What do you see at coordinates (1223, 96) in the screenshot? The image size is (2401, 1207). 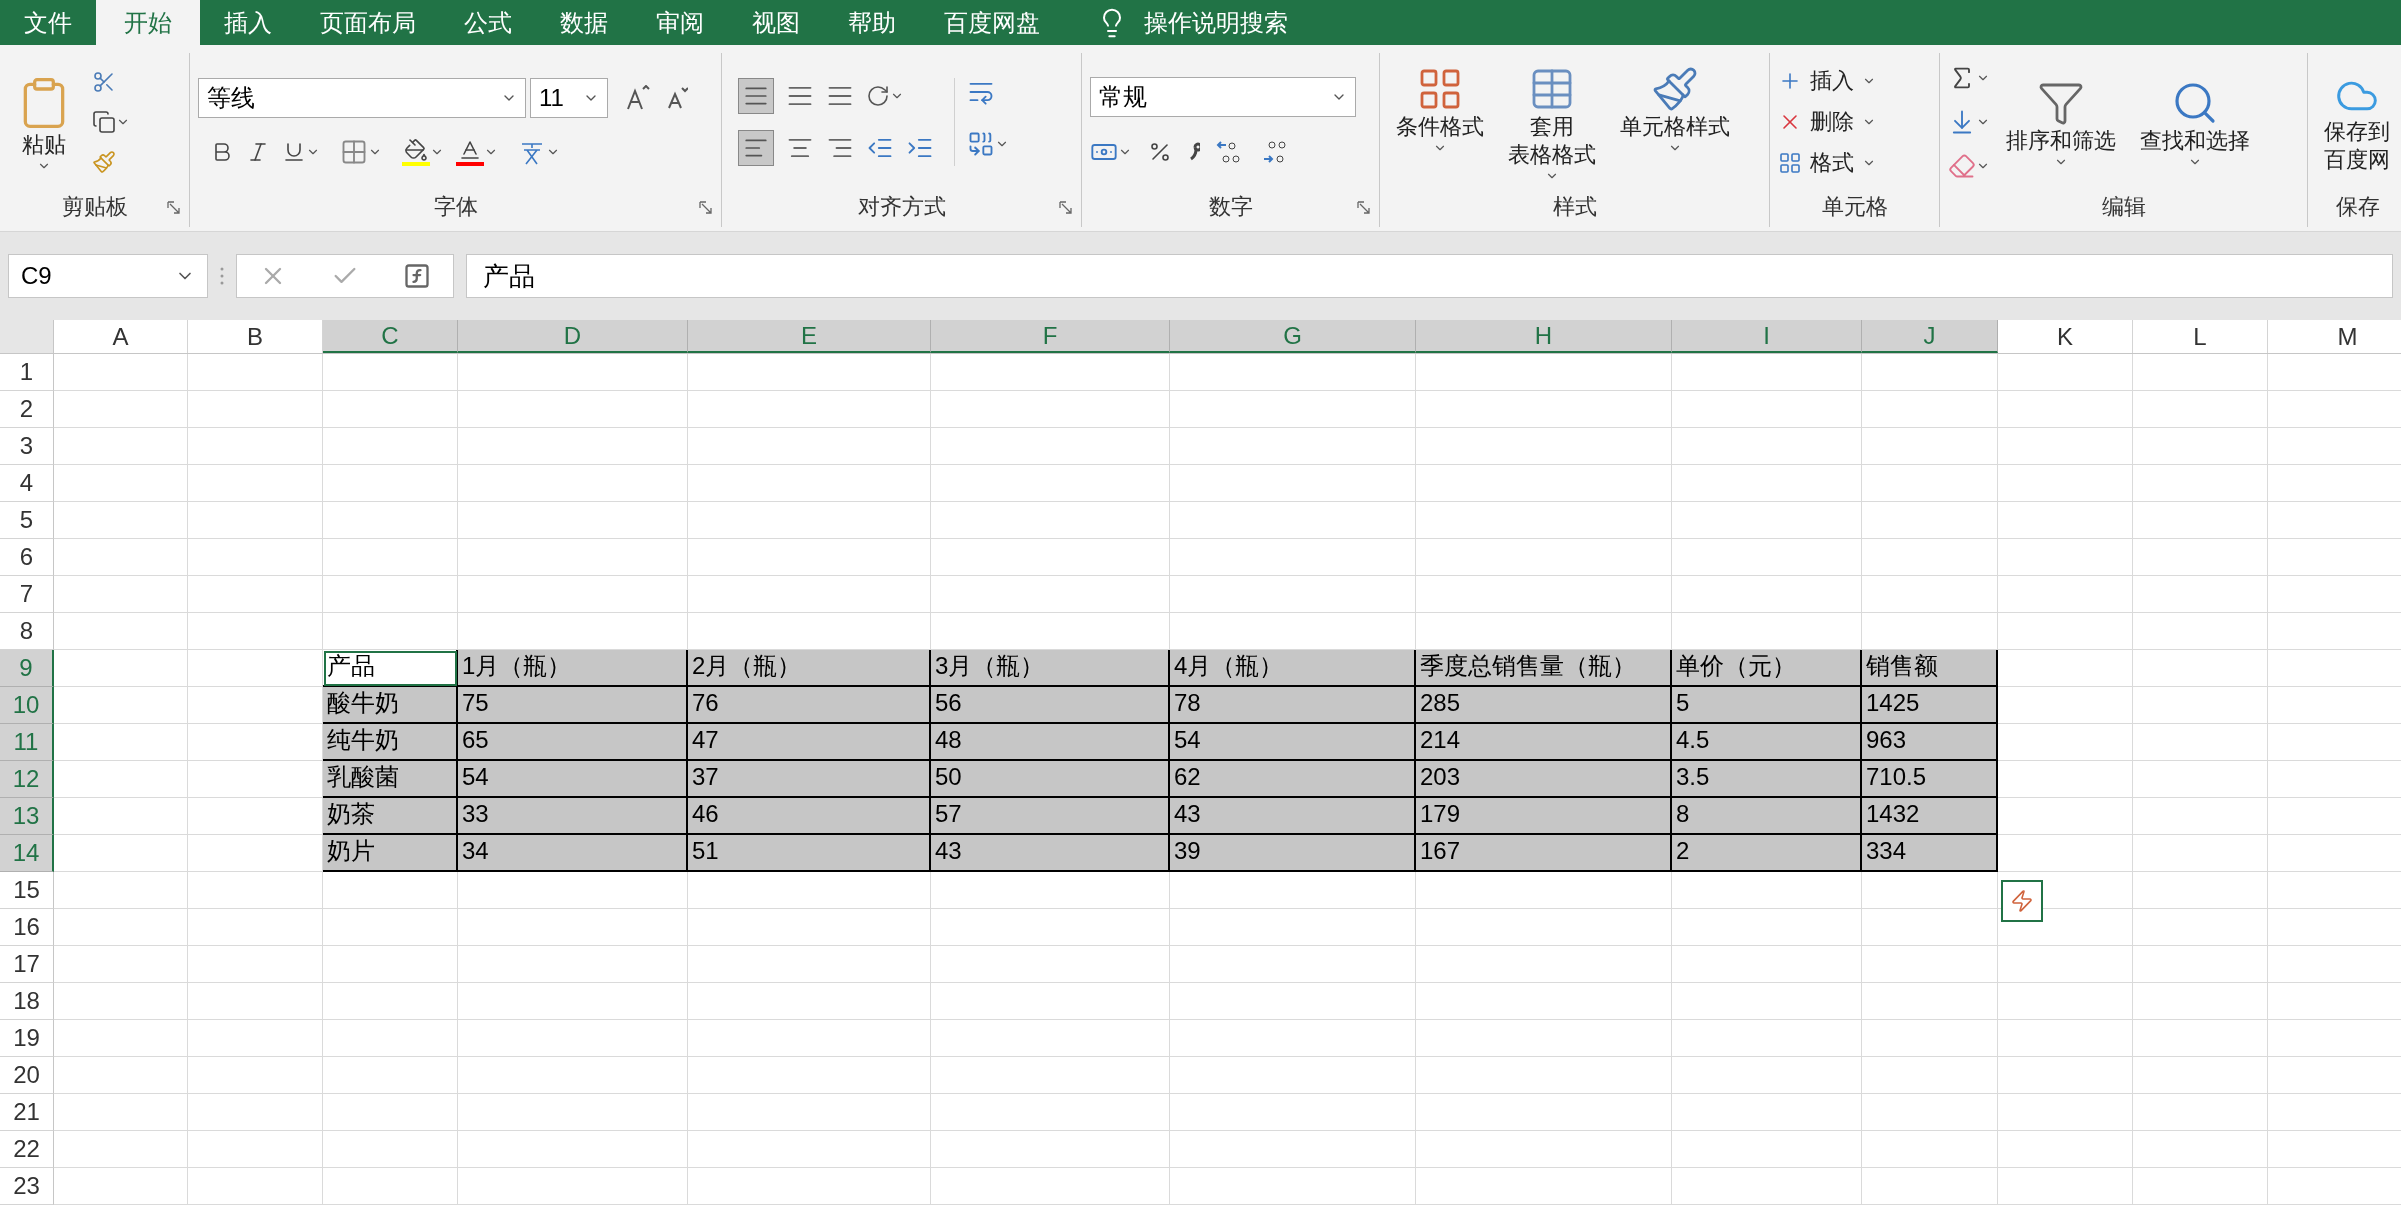 I see `number-format-field: 常规` at bounding box center [1223, 96].